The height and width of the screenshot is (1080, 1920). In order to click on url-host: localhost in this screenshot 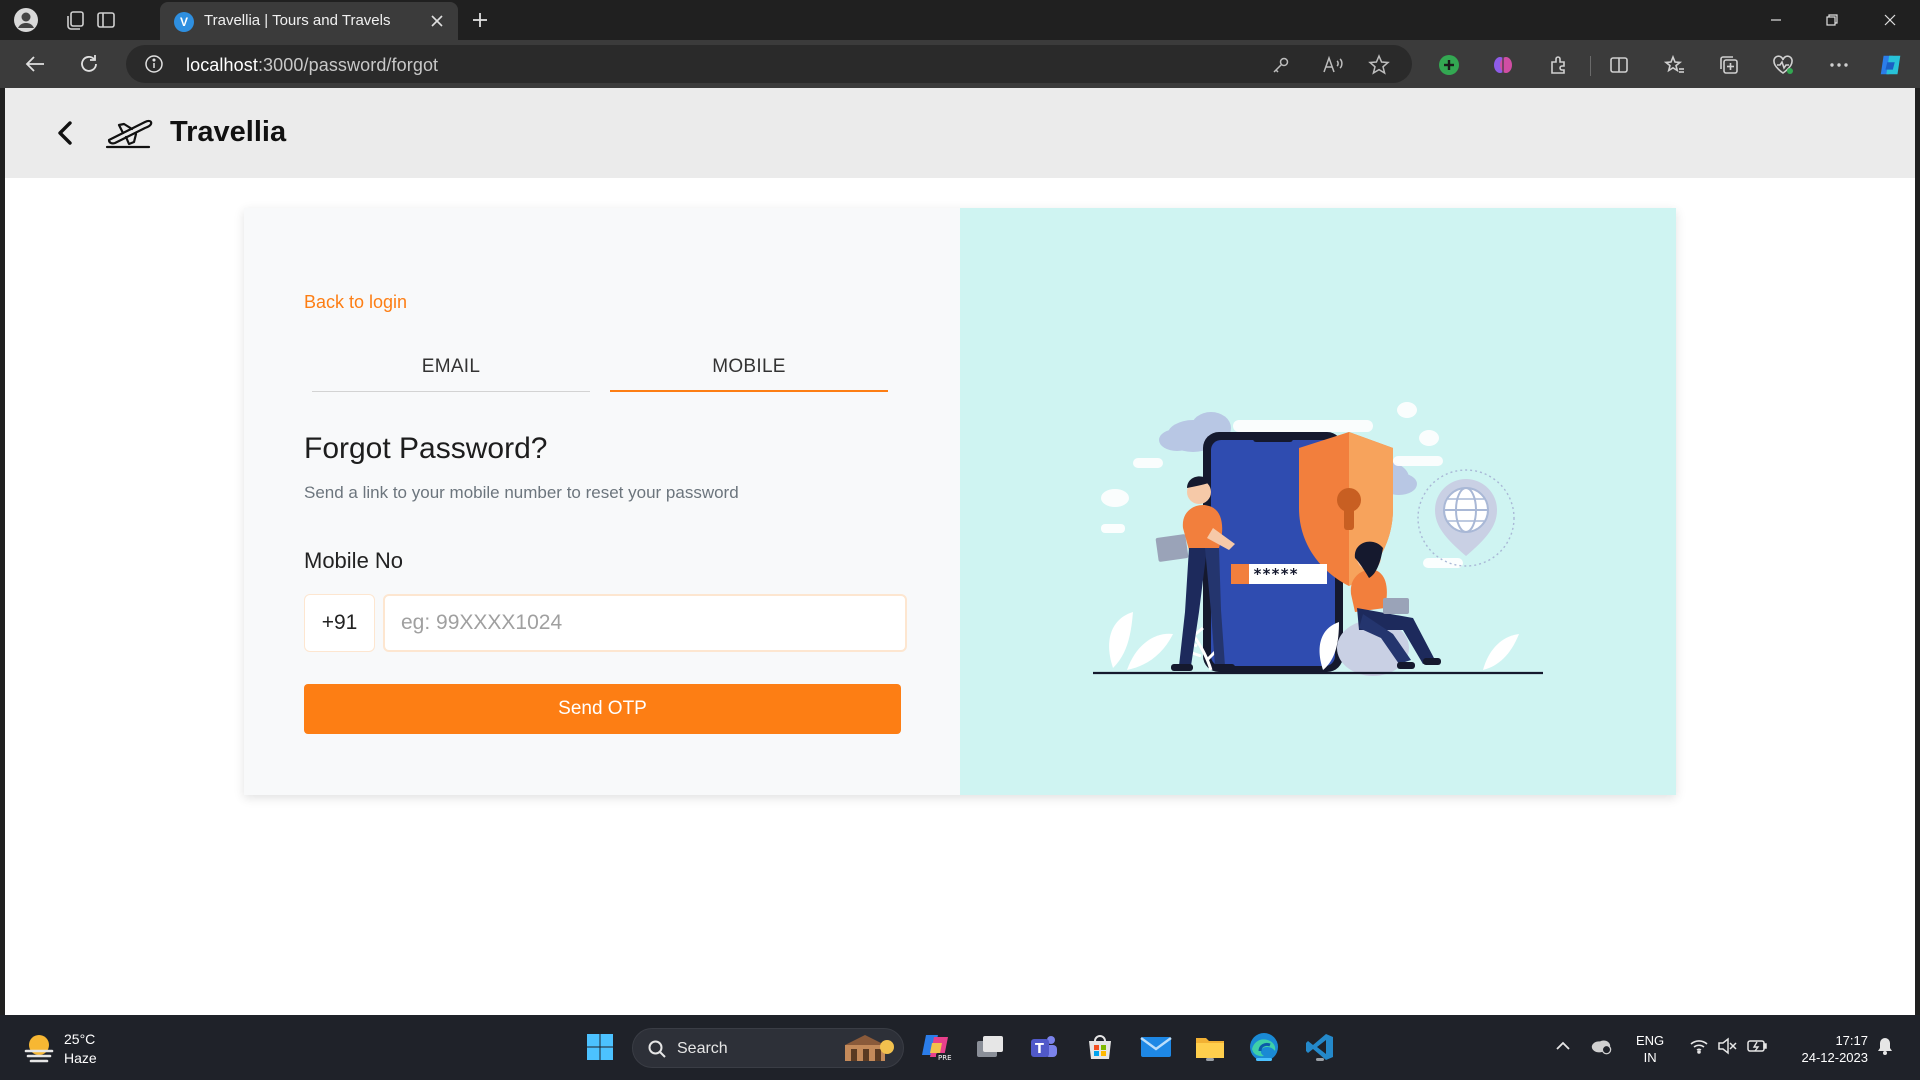, I will do `click(222, 65)`.